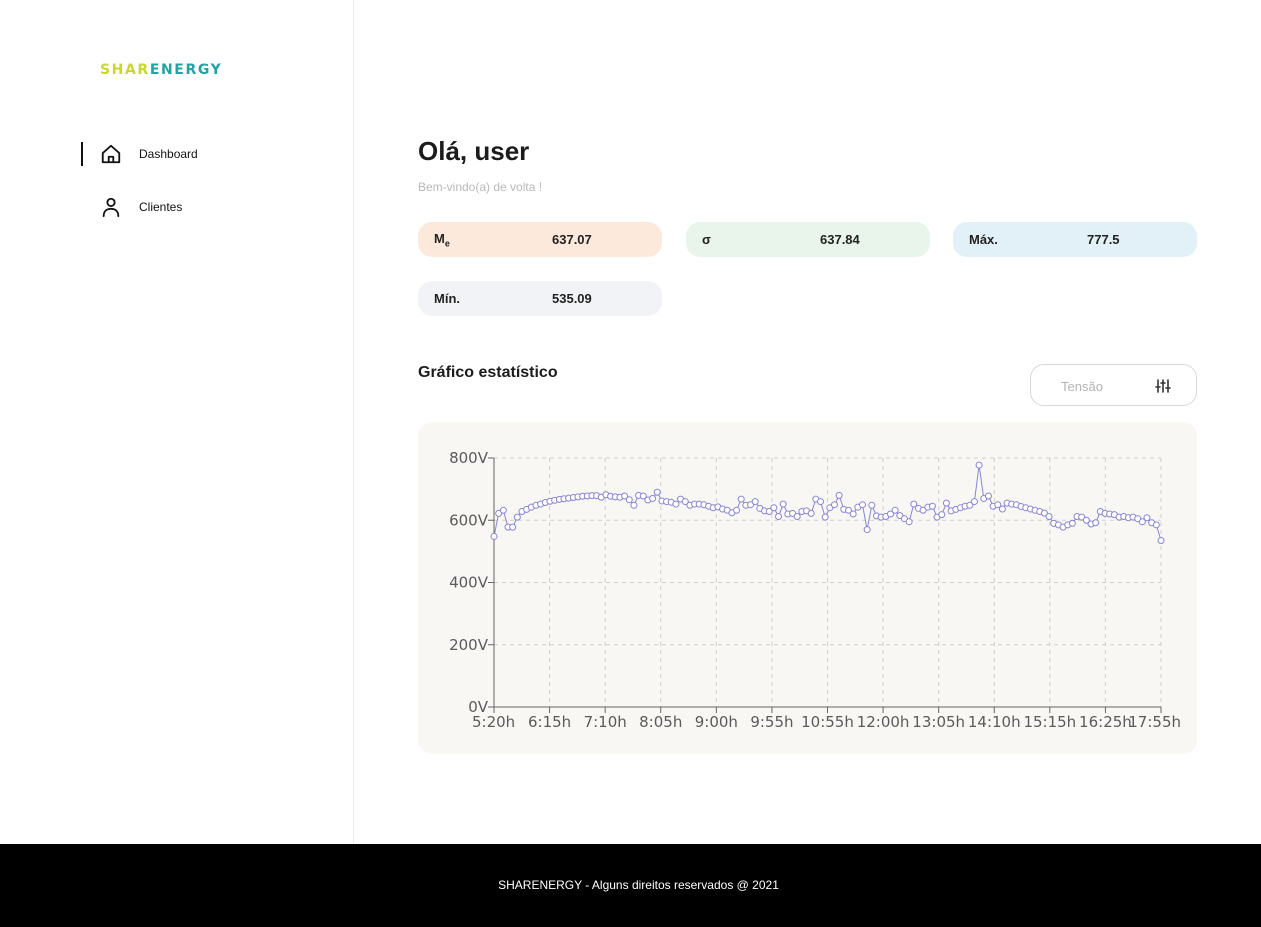  I want to click on stat-value: 637.07, so click(572, 239).